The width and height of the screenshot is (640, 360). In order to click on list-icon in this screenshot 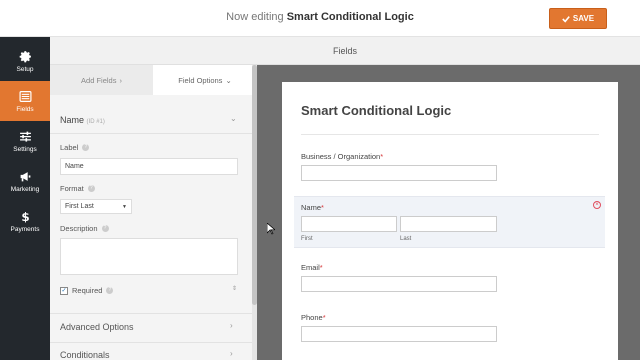, I will do `click(25, 96)`.